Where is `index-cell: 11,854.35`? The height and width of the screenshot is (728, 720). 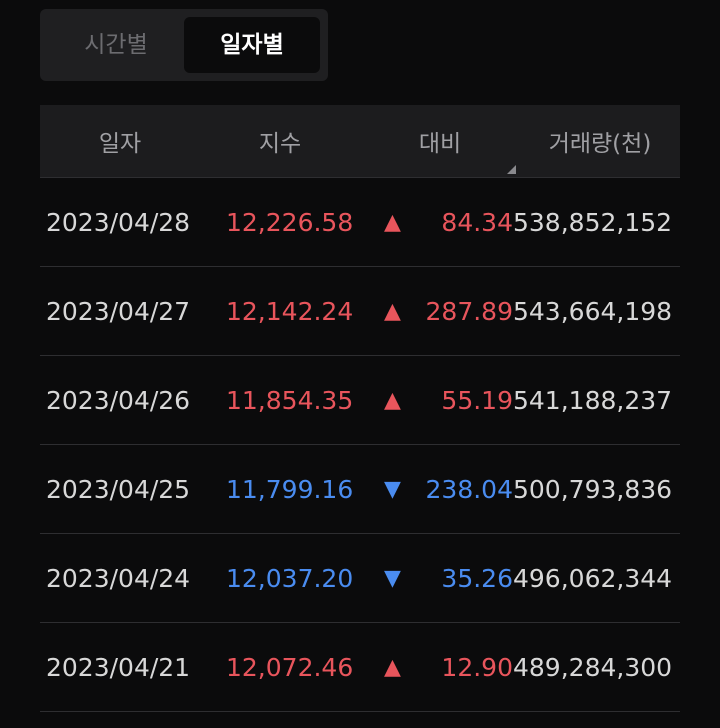 index-cell: 11,854.35 is located at coordinates (290, 400).